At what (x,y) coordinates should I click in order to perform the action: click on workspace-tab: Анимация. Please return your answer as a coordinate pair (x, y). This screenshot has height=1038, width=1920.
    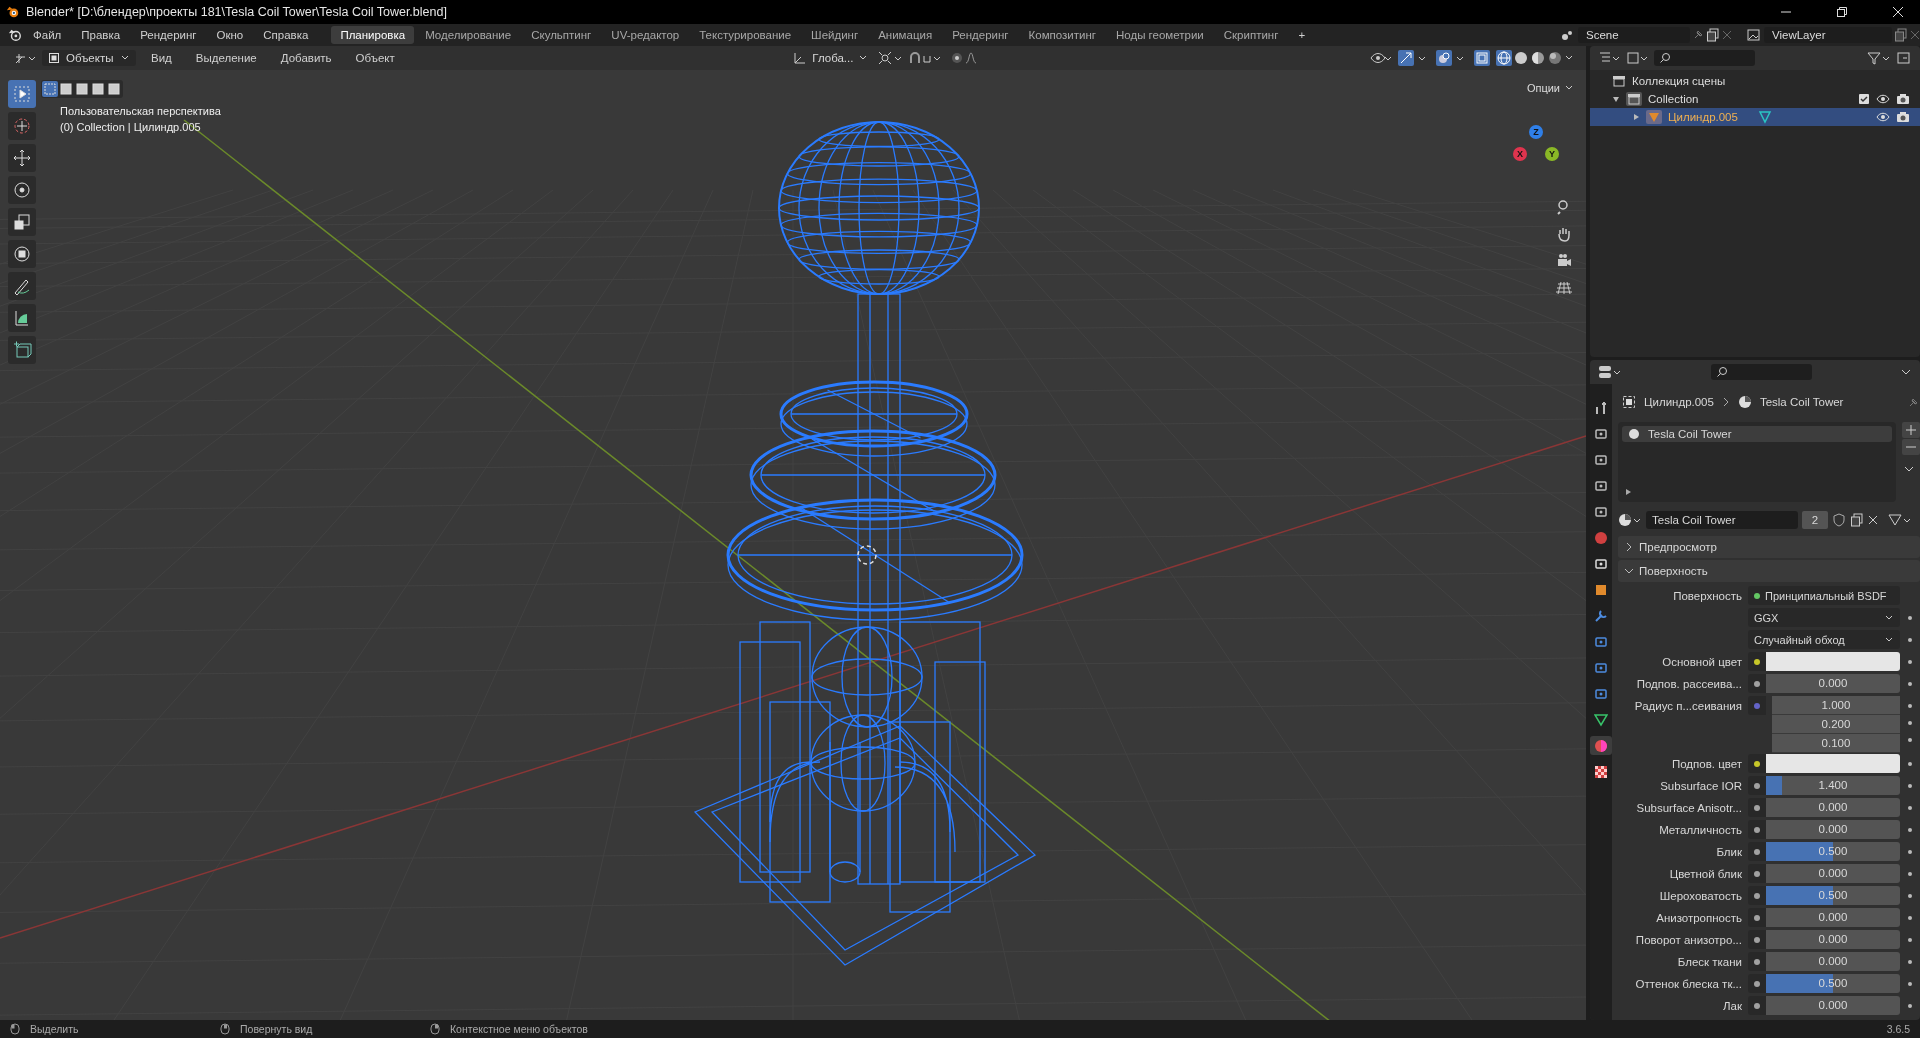
    Looking at the image, I should click on (905, 35).